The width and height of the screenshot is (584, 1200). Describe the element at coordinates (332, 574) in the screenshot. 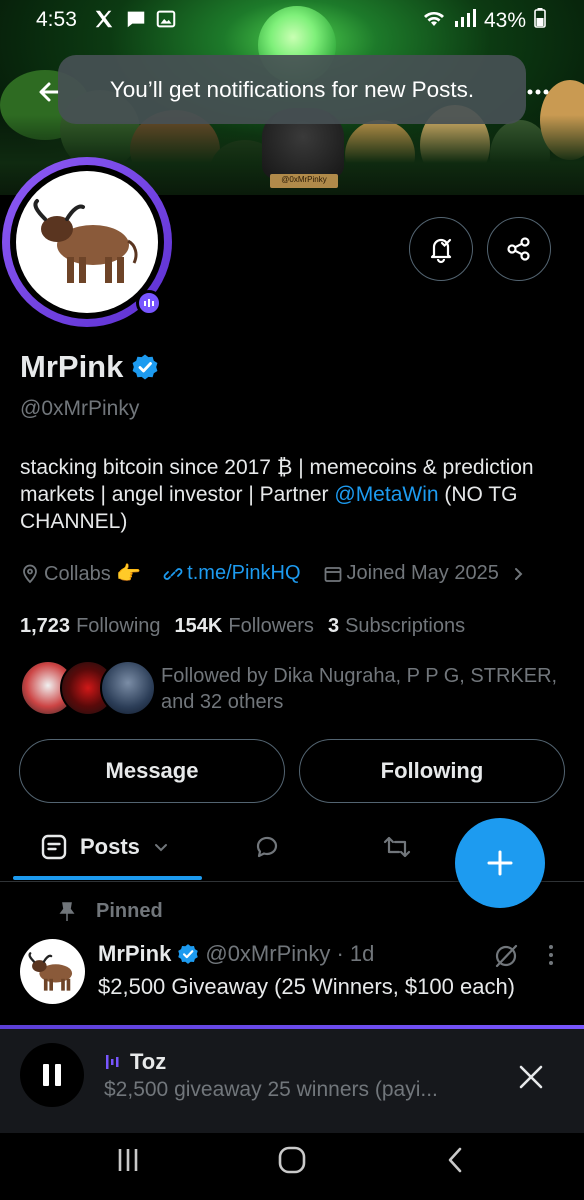

I see `calendar-icon` at that location.